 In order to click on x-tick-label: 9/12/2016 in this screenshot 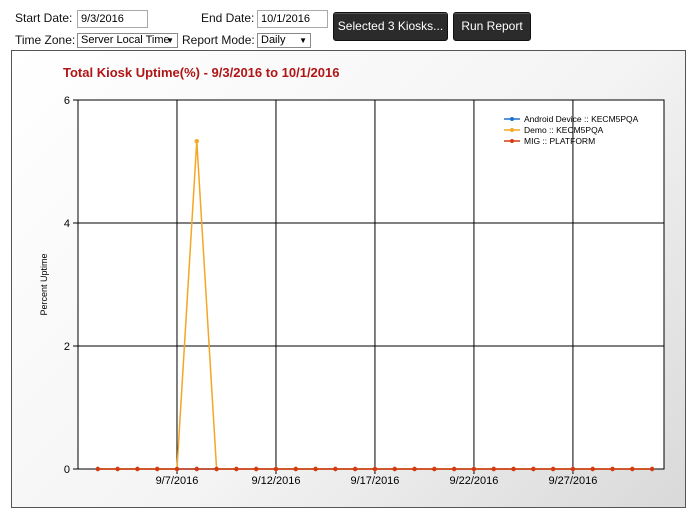, I will do `click(276, 481)`.